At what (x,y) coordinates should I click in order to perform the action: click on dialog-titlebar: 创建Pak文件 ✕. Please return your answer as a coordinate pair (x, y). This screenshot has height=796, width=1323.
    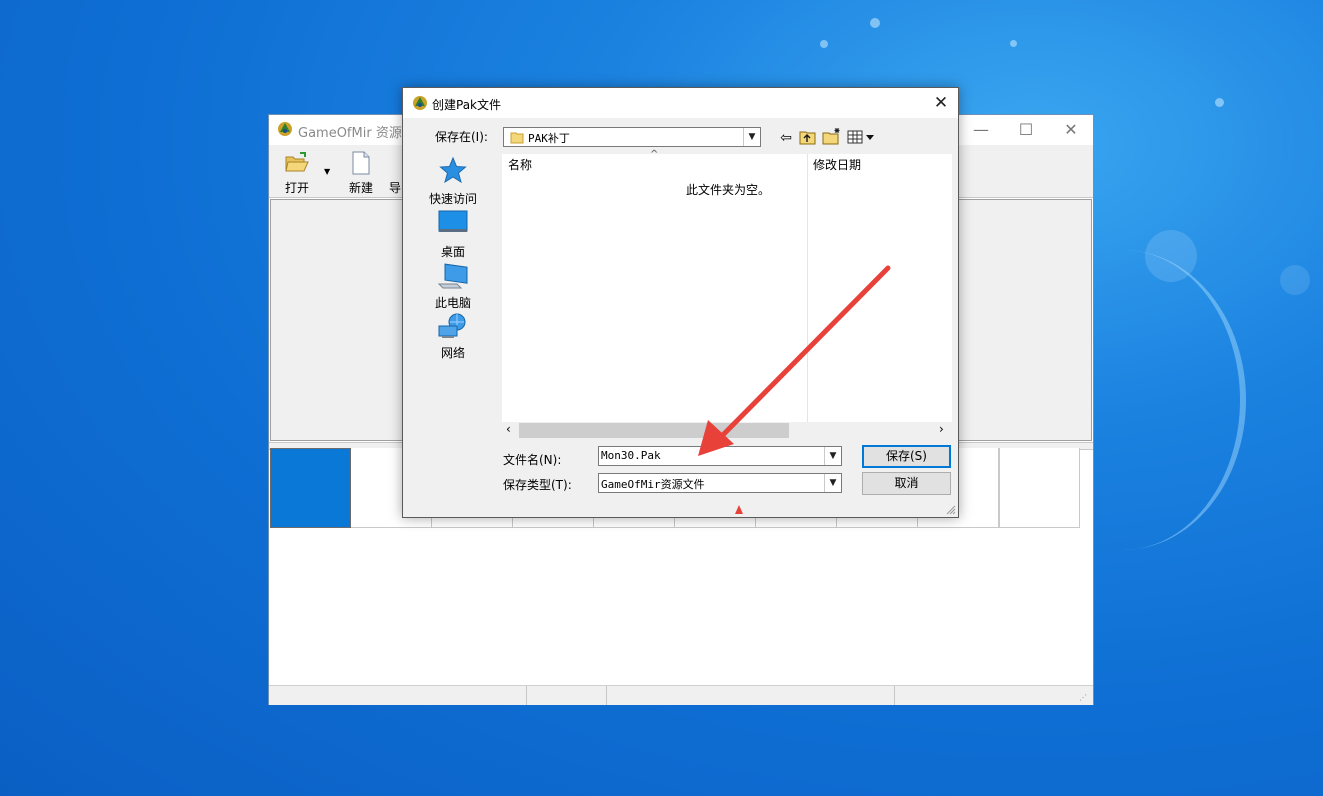
    Looking at the image, I should click on (680, 103).